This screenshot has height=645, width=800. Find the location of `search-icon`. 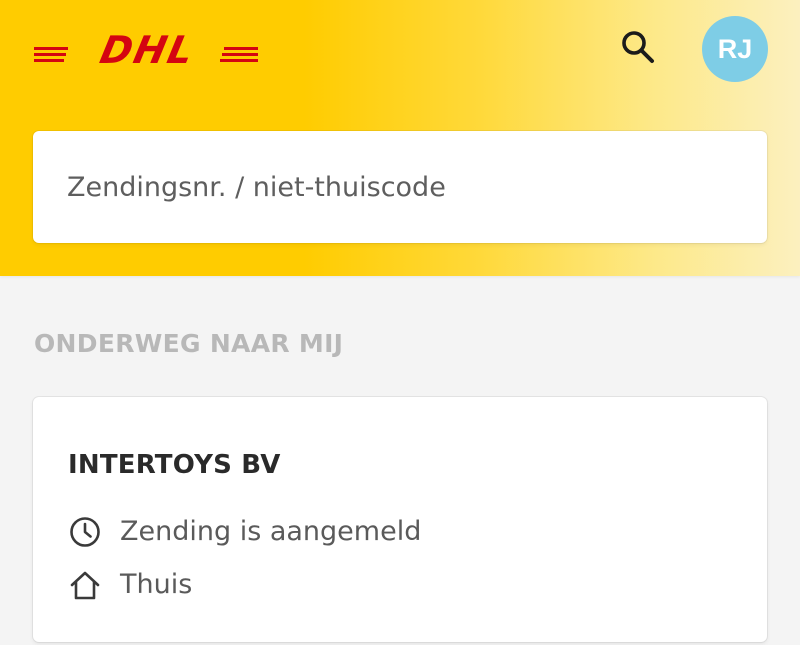

search-icon is located at coordinates (638, 49).